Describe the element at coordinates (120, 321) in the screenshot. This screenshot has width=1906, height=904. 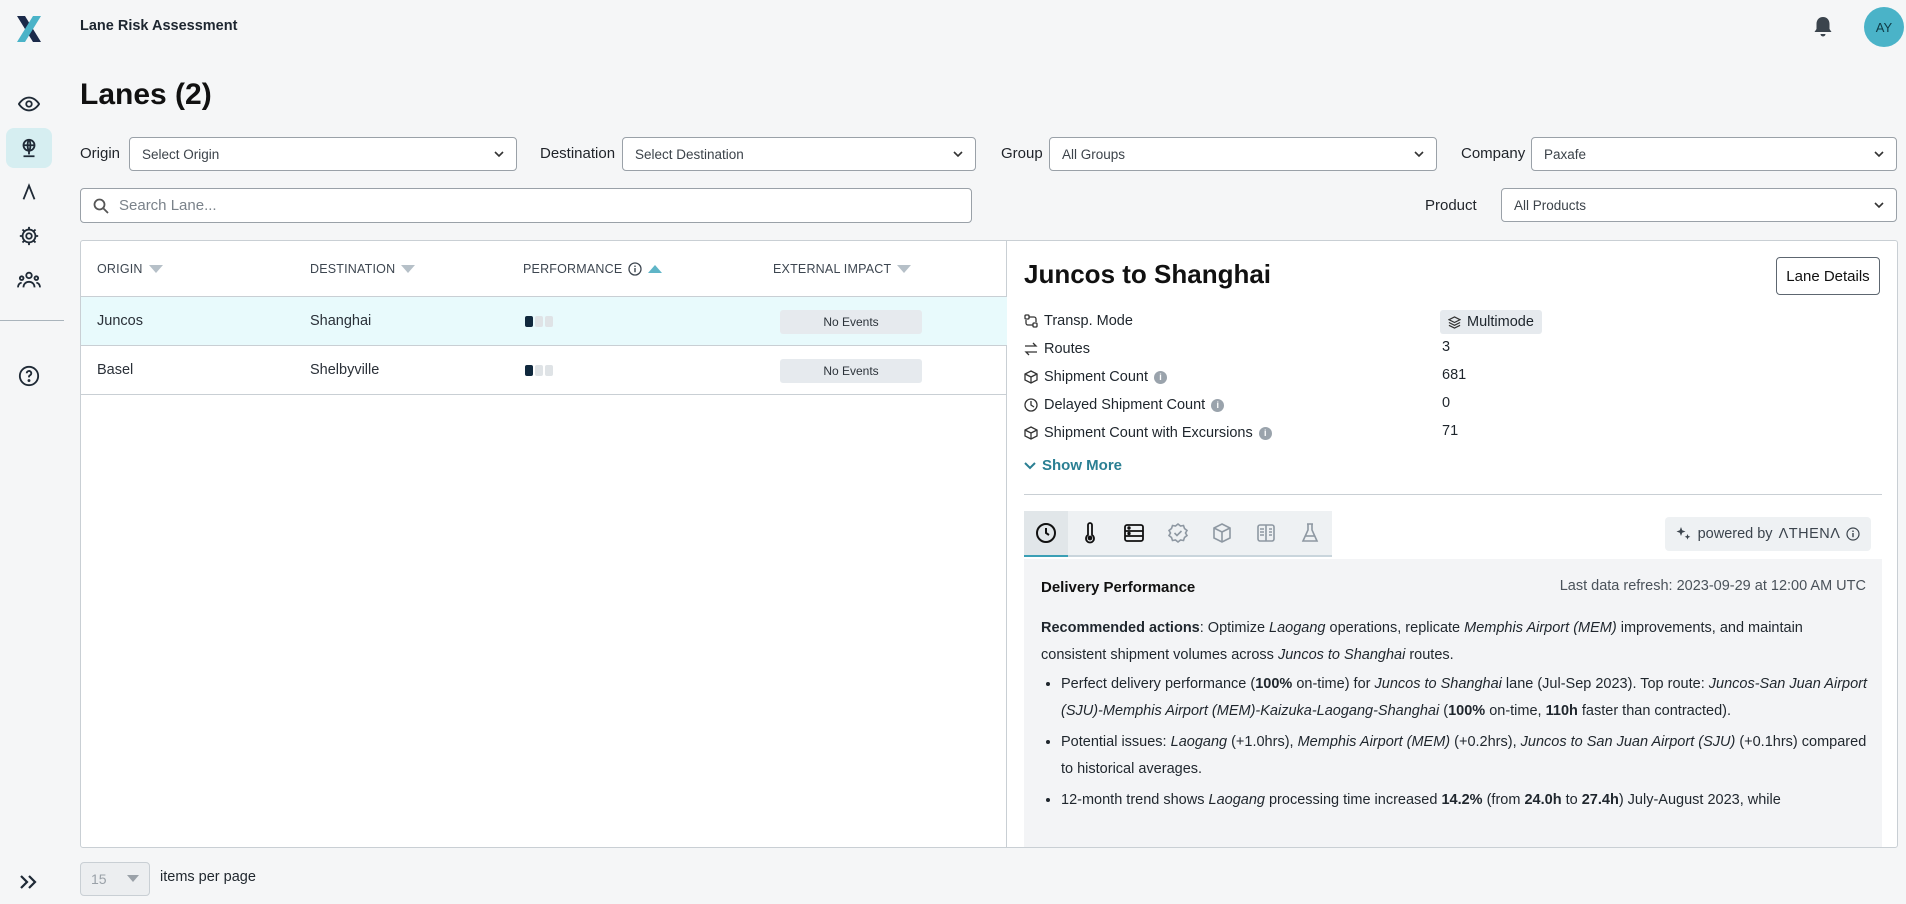
I see `origin-cell: Juncos` at that location.